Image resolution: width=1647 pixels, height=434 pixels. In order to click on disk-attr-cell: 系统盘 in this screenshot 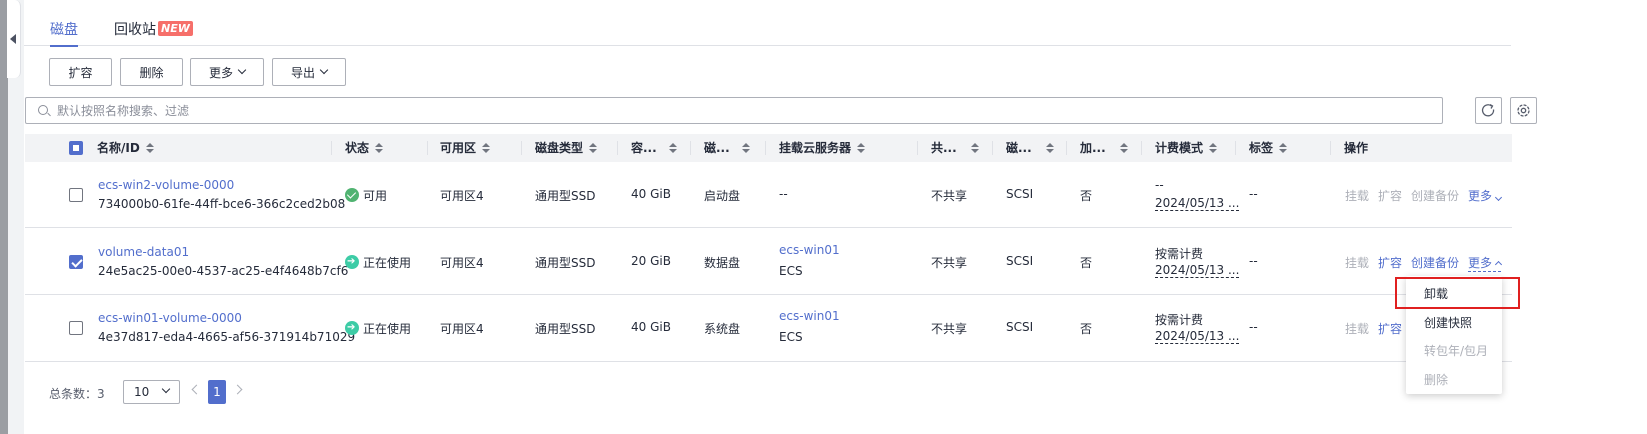, I will do `click(722, 329)`.